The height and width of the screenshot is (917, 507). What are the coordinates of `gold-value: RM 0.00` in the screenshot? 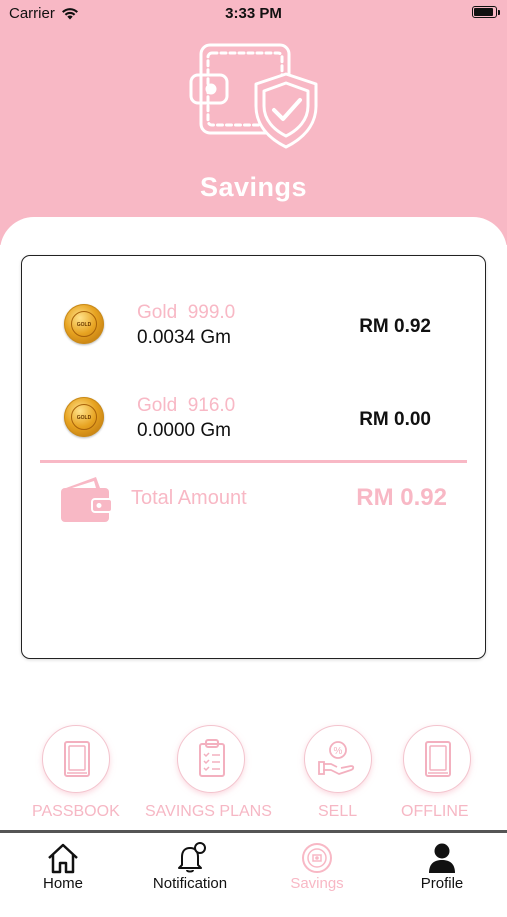 It's located at (395, 419).